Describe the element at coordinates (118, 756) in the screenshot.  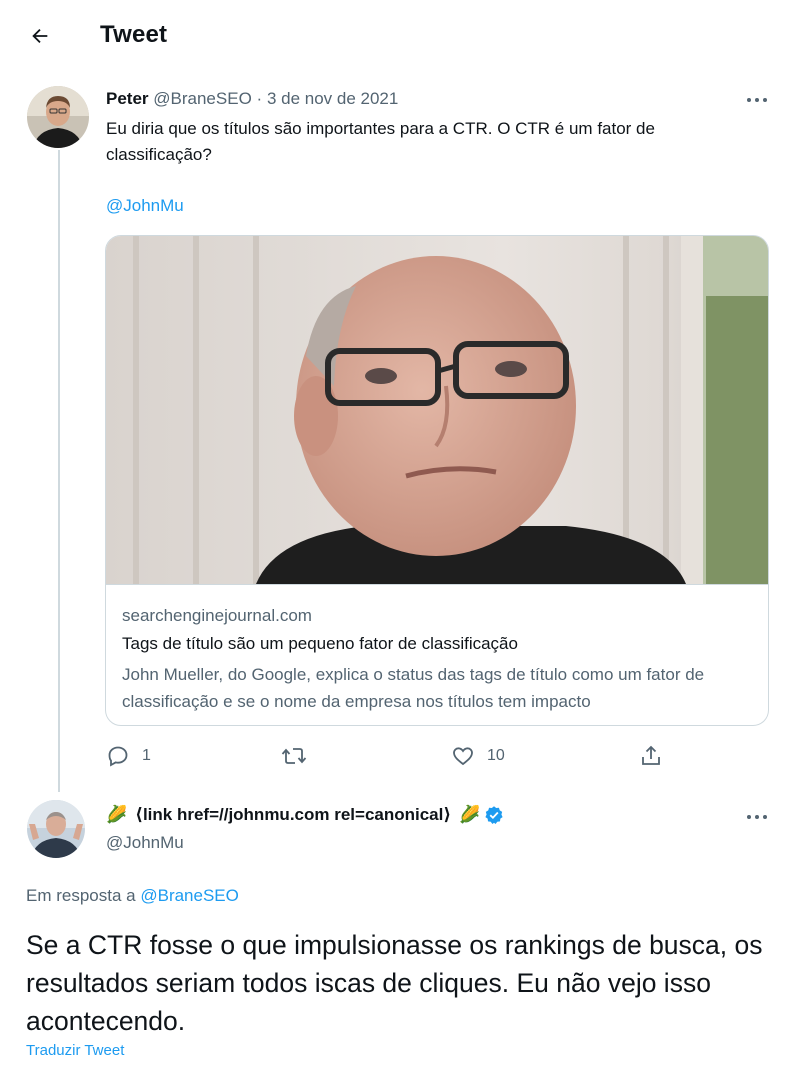
I see `reply-icon` at that location.